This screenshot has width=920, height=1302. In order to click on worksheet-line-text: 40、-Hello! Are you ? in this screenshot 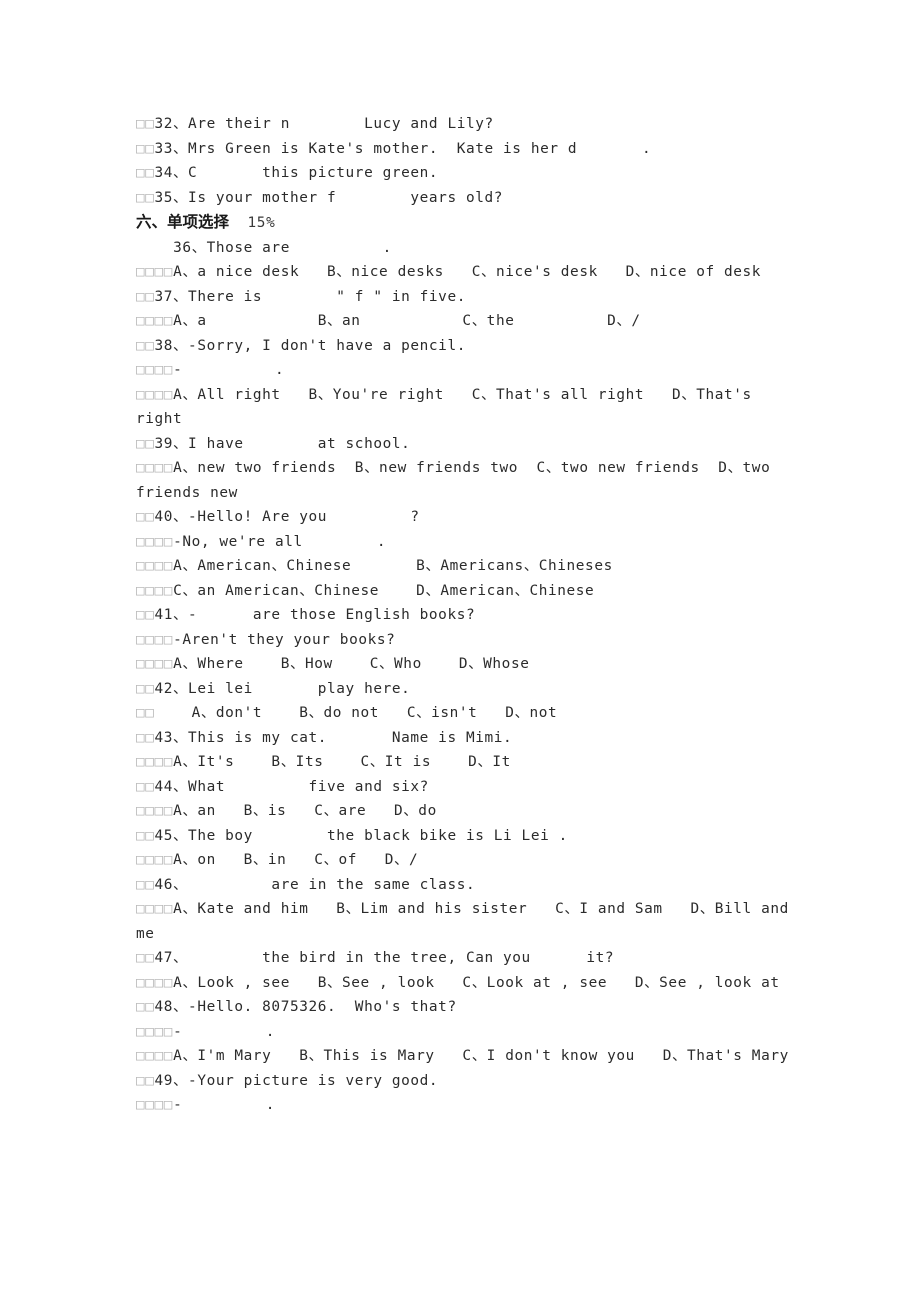, I will do `click(287, 517)`.